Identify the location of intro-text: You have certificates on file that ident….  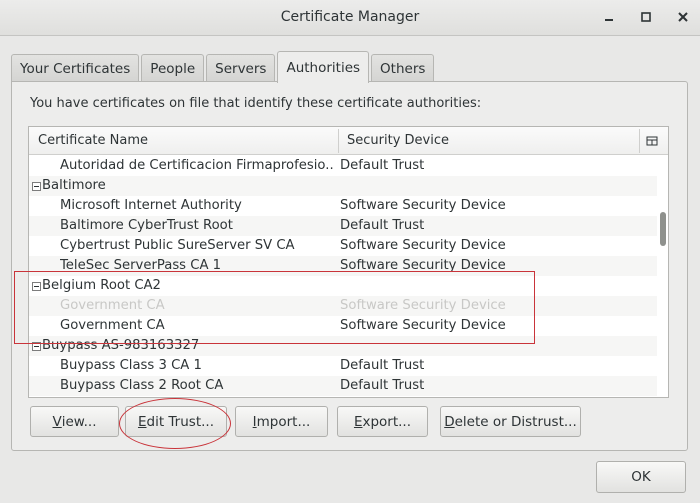
(256, 103).